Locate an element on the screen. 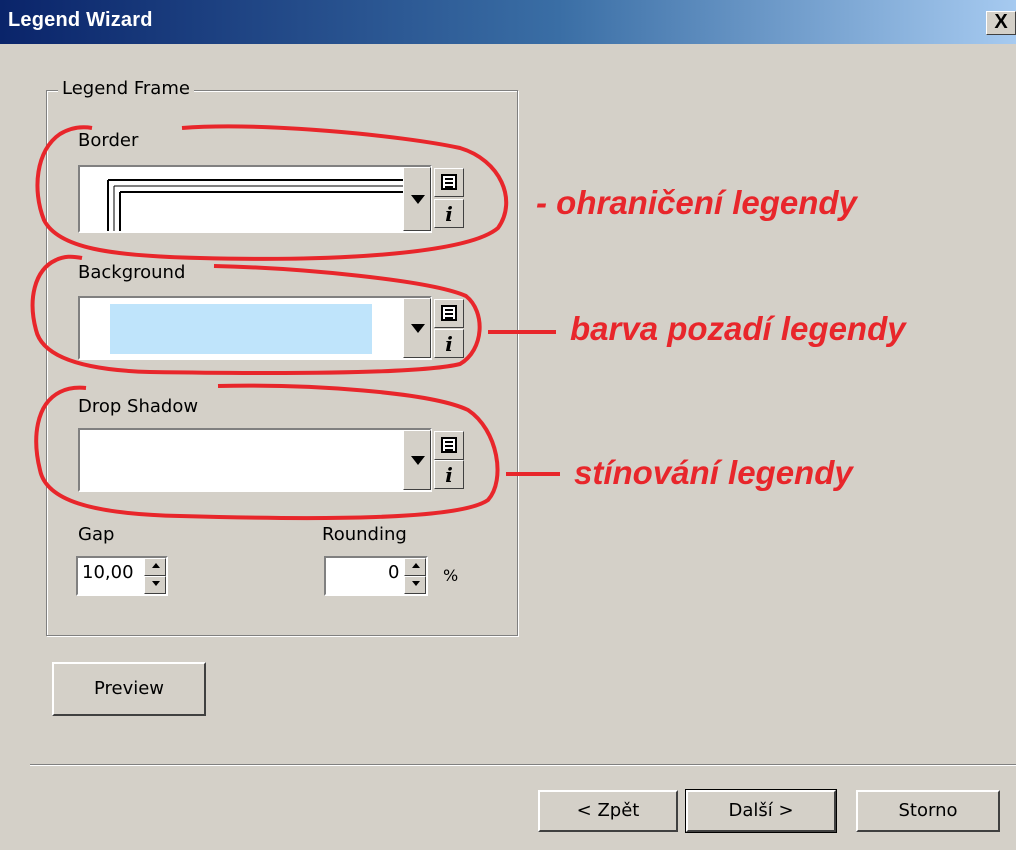 The height and width of the screenshot is (850, 1016). window-title: Legend Wizard is located at coordinates (80, 20).